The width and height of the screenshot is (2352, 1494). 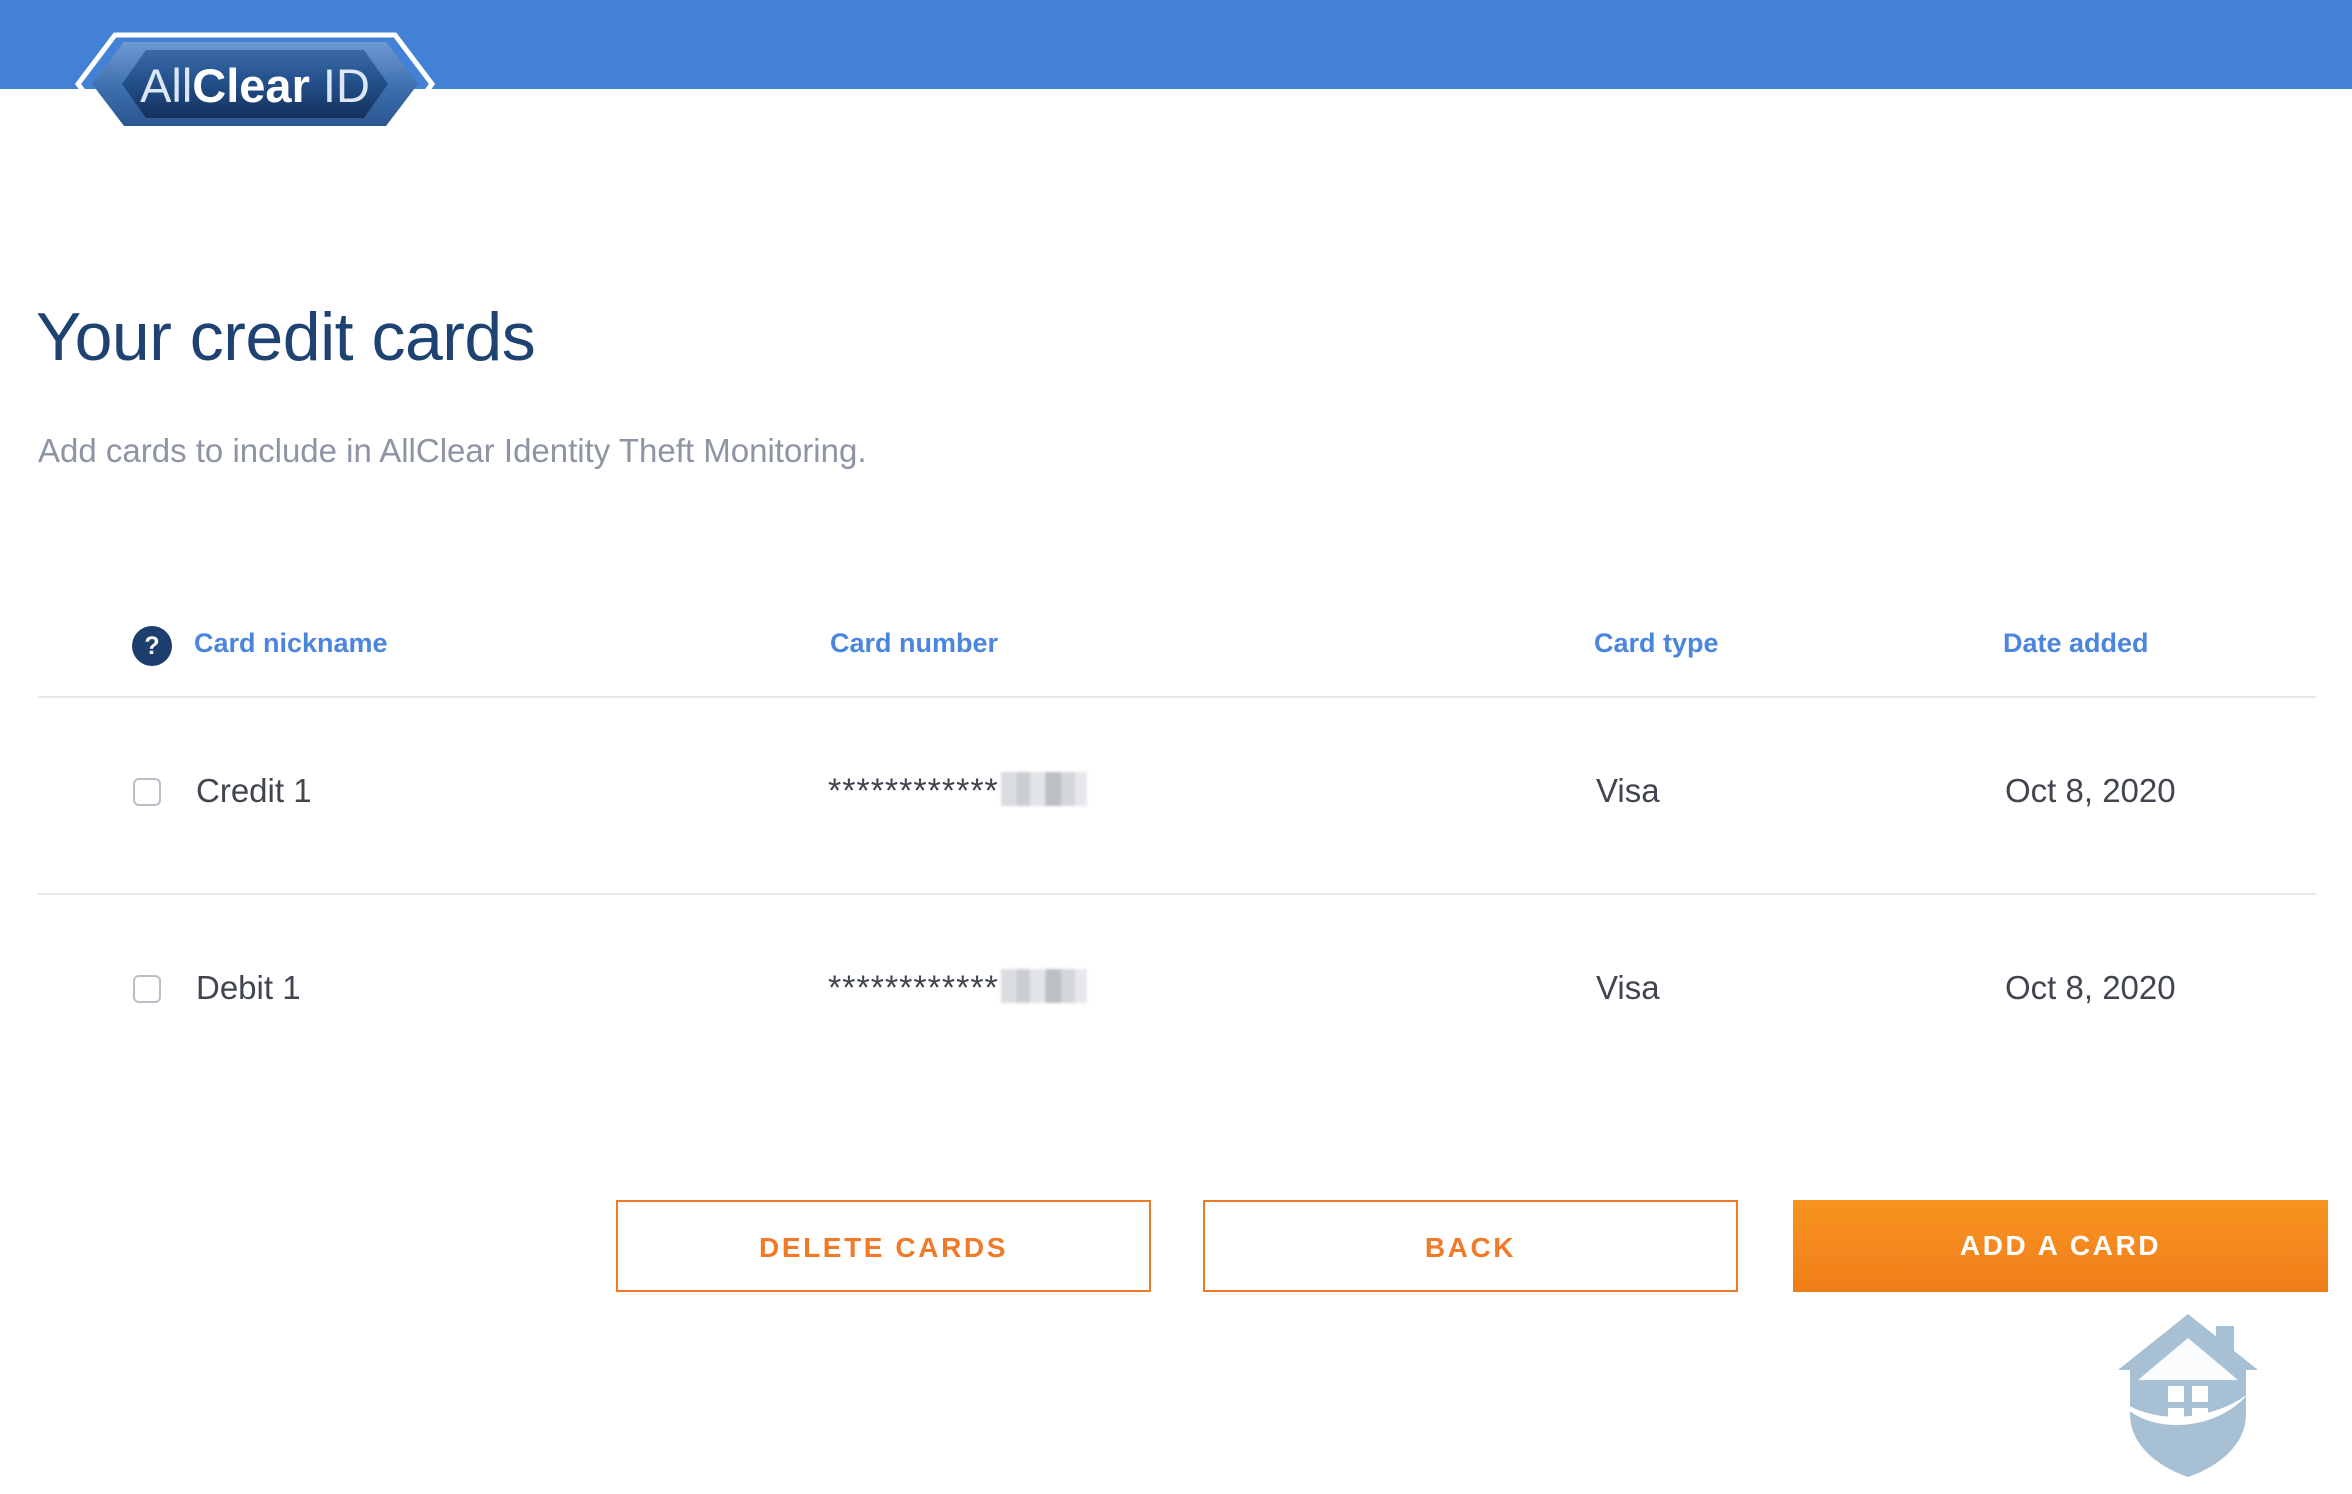 What do you see at coordinates (251, 85) in the screenshot?
I see `logo-text-bold: Clear` at bounding box center [251, 85].